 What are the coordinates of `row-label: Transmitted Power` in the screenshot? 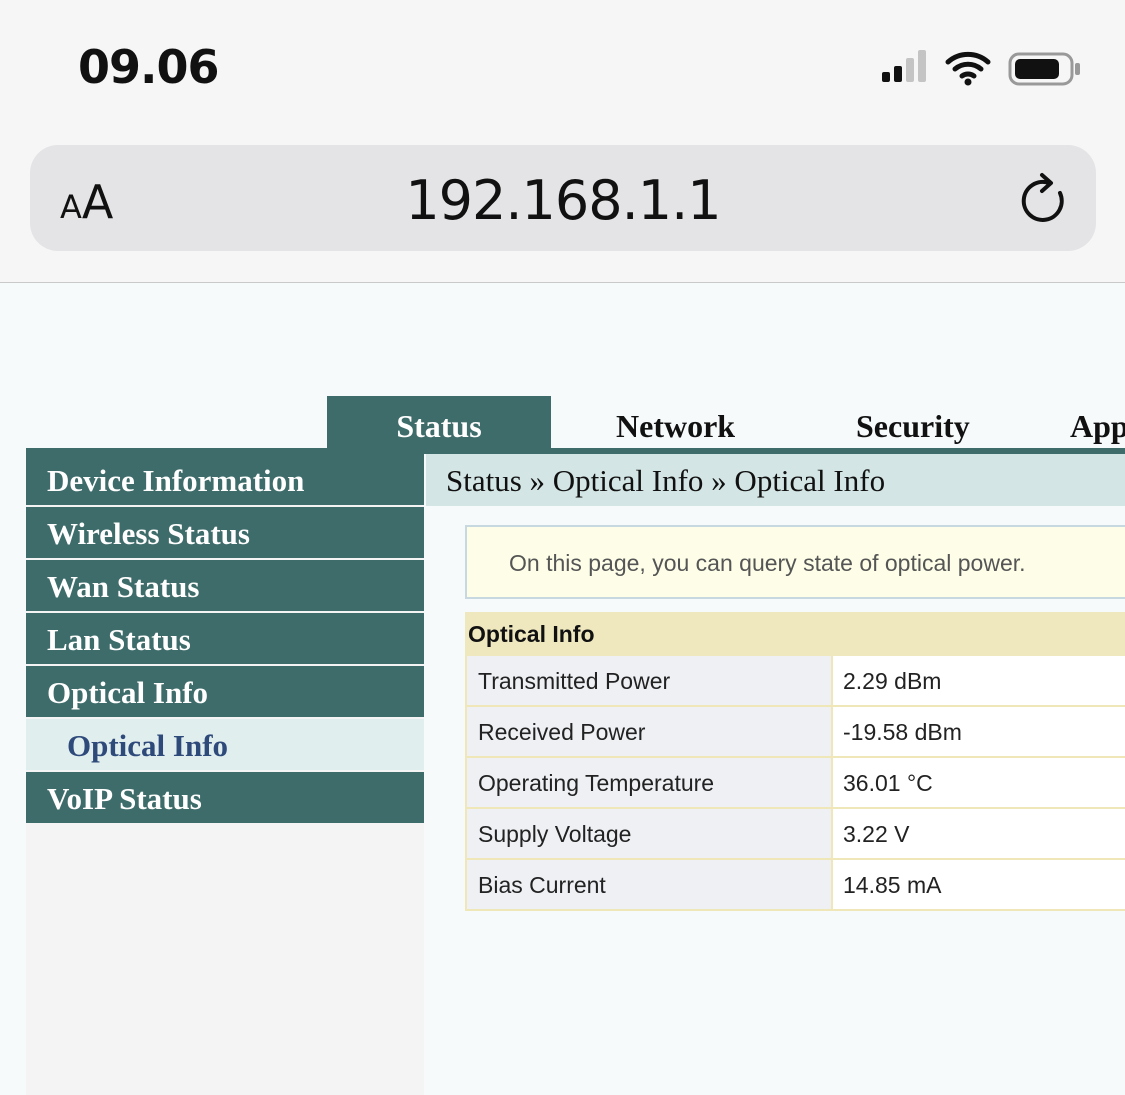 It's located at (649, 680).